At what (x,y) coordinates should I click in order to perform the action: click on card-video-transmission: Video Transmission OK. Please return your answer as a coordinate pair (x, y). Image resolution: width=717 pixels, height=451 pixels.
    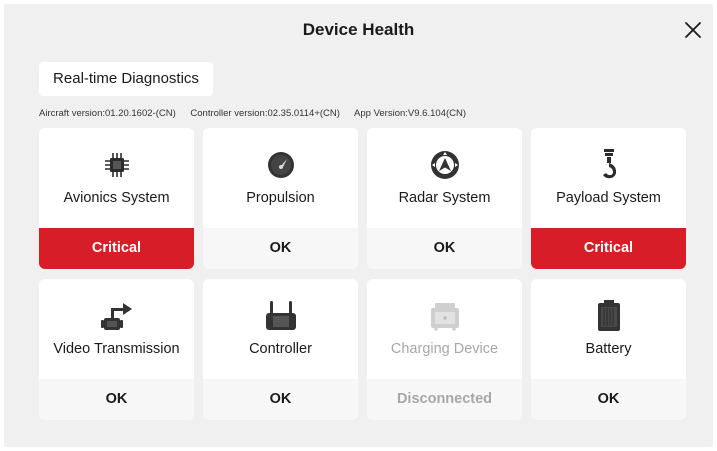
    Looking at the image, I should click on (116, 349).